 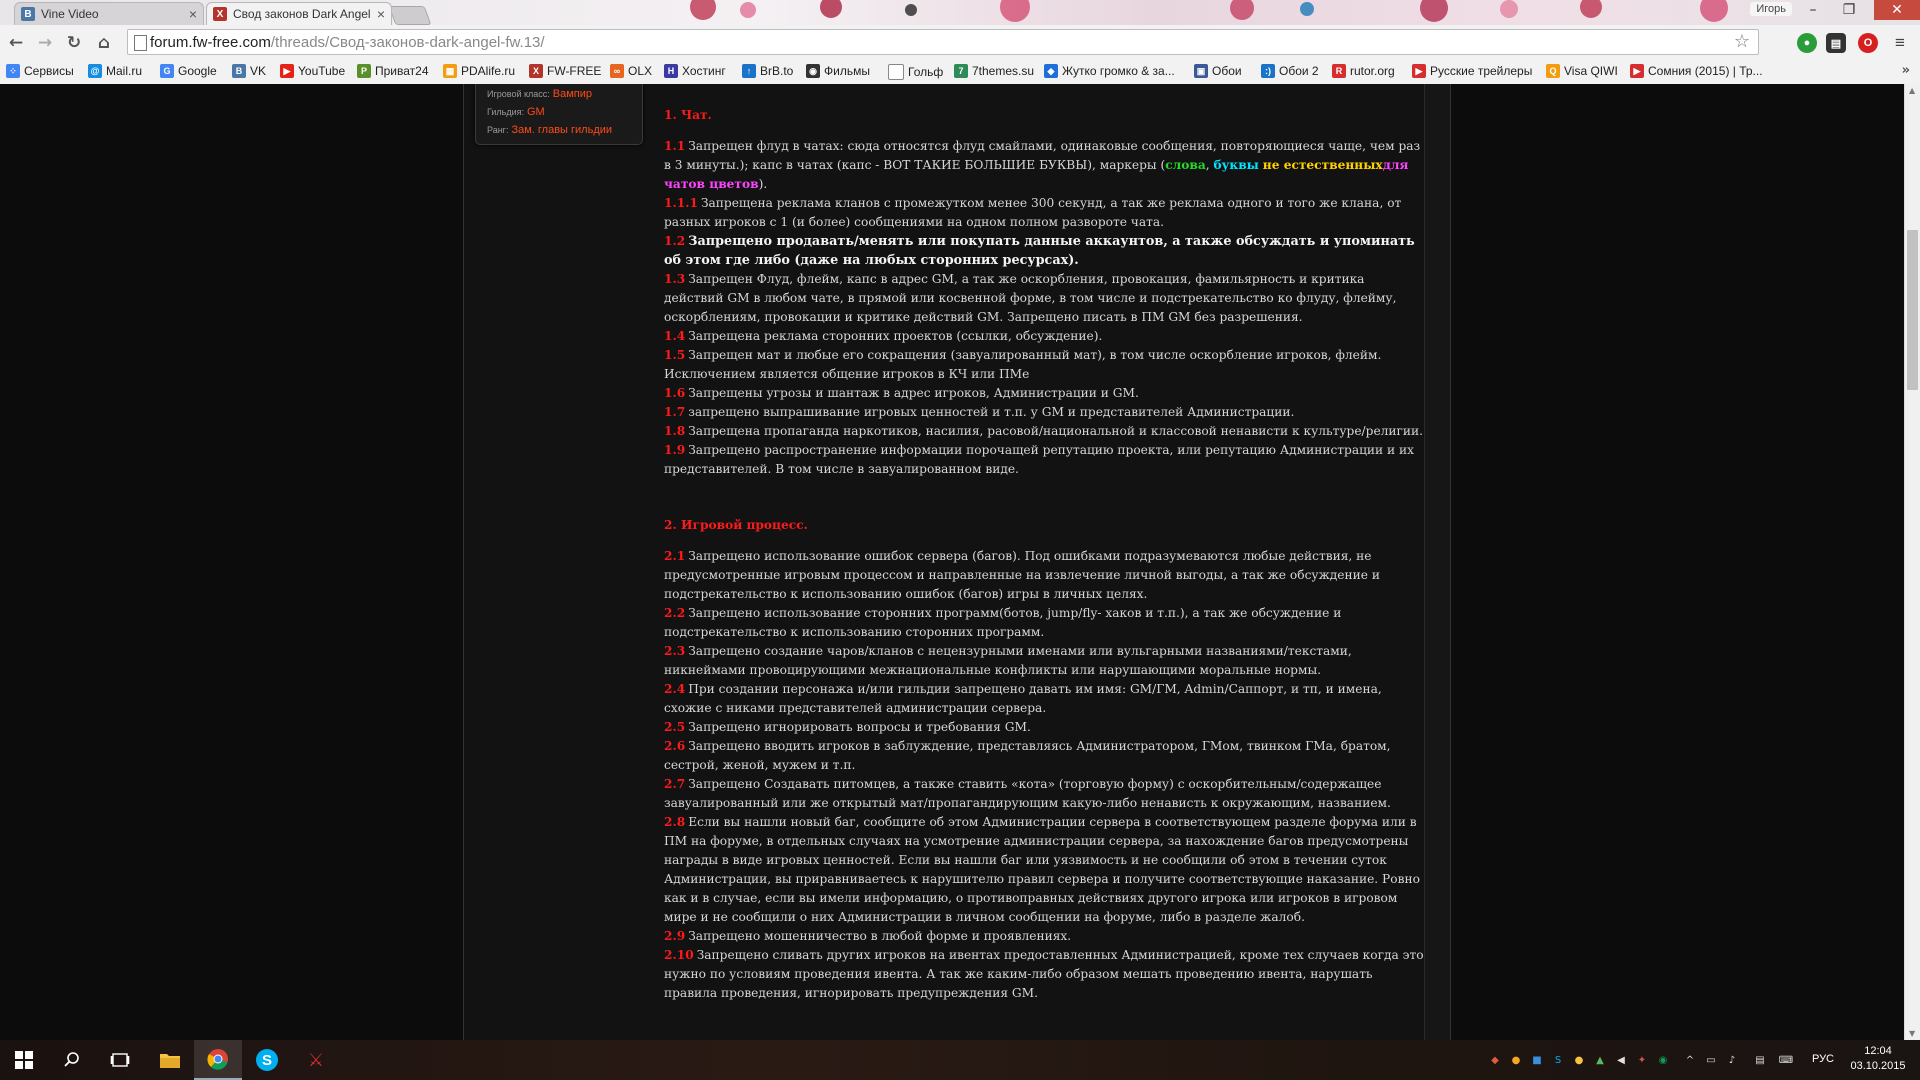 What do you see at coordinates (1663, 1060) in the screenshot?
I see `tray-chrome-icon: ◉` at bounding box center [1663, 1060].